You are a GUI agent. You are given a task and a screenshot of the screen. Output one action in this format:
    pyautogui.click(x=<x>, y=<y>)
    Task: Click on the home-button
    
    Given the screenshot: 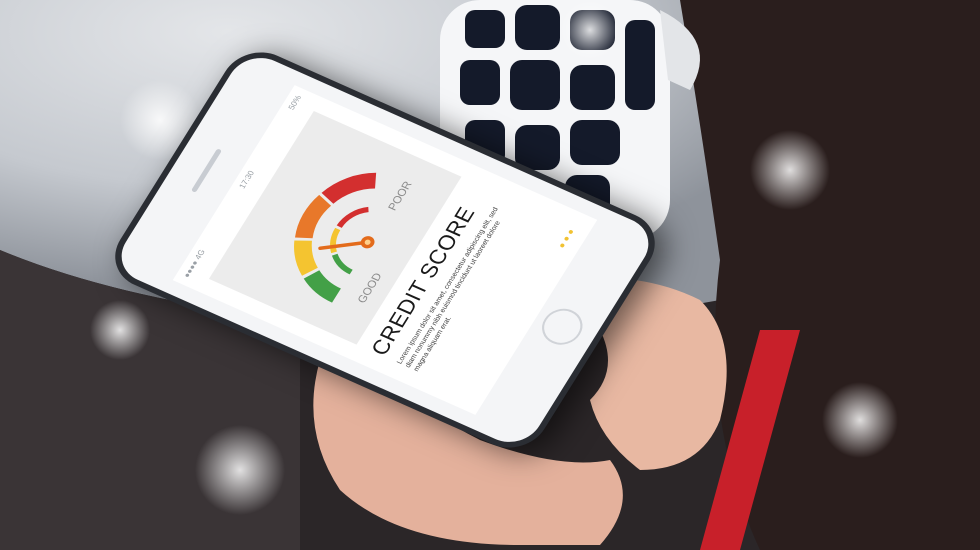 What is the action you would take?
    pyautogui.click(x=562, y=326)
    